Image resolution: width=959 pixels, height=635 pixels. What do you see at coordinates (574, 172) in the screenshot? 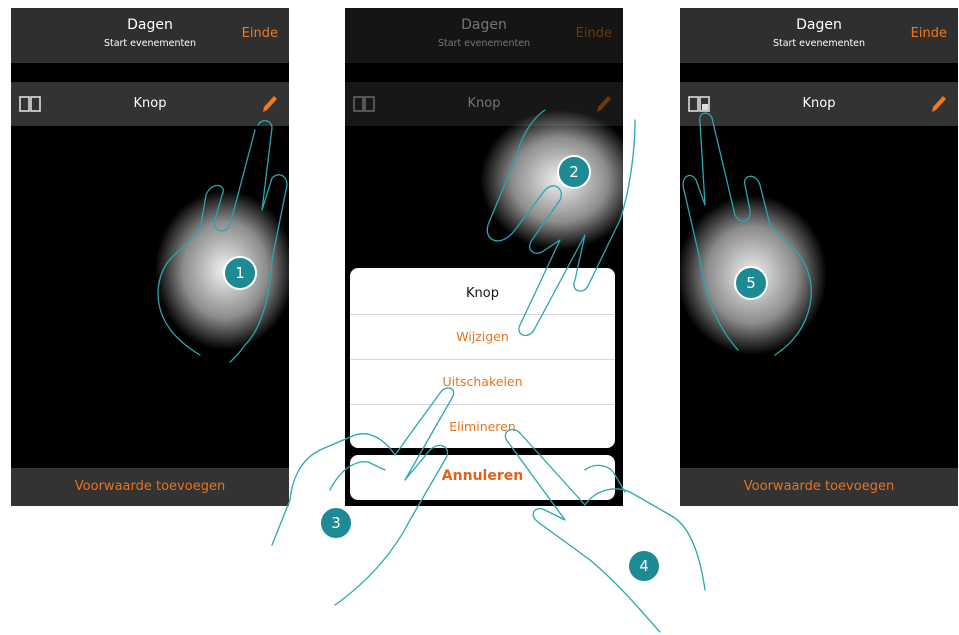
I see `step-badge-2: 2` at bounding box center [574, 172].